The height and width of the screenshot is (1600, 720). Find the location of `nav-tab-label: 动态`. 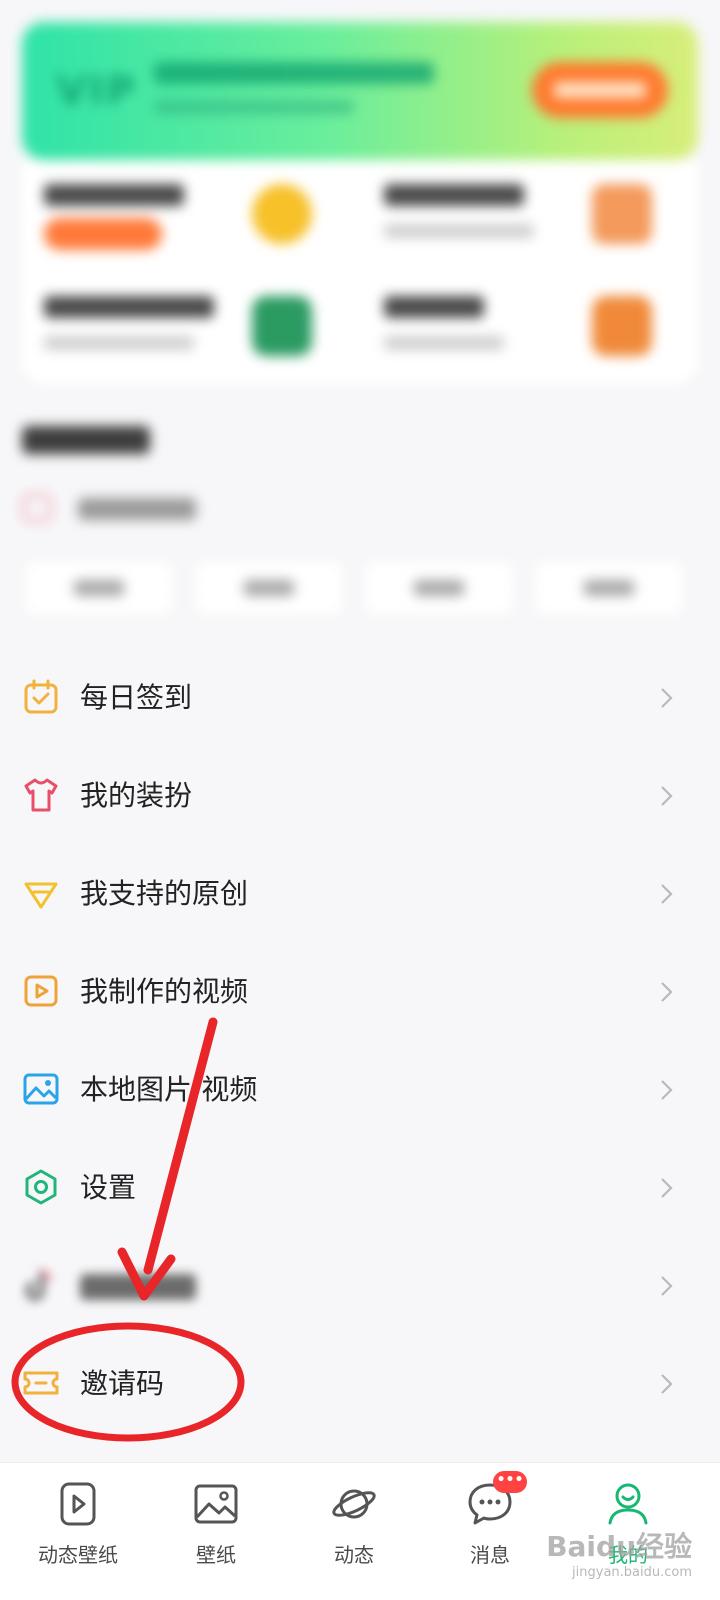

nav-tab-label: 动态 is located at coordinates (354, 1555).